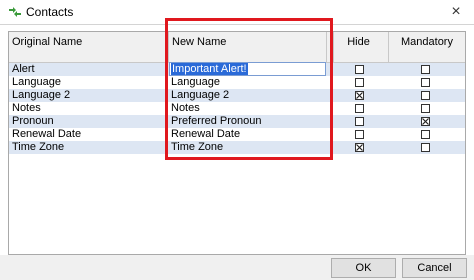  I want to click on original-name-cell: Alert, so click(23, 69).